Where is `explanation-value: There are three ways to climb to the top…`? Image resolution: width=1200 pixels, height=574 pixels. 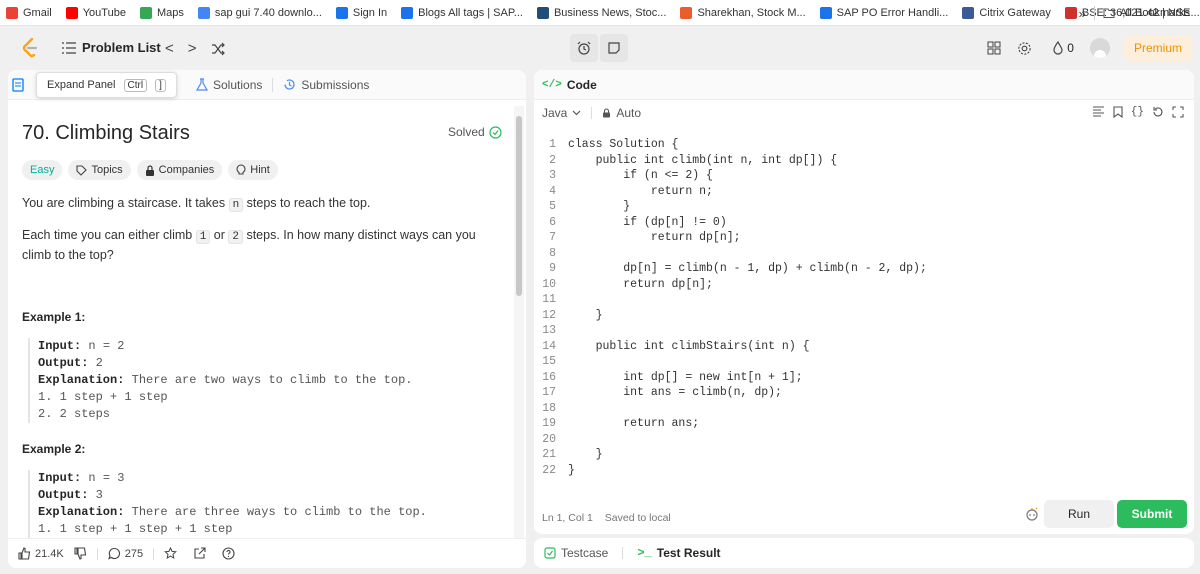 explanation-value: There are three ways to climb to the top… is located at coordinates (275, 512).